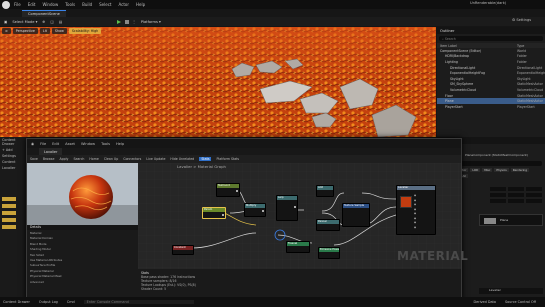 This screenshot has height=307, width=545. I want to click on menu-edit: Edit, so click(32, 4).